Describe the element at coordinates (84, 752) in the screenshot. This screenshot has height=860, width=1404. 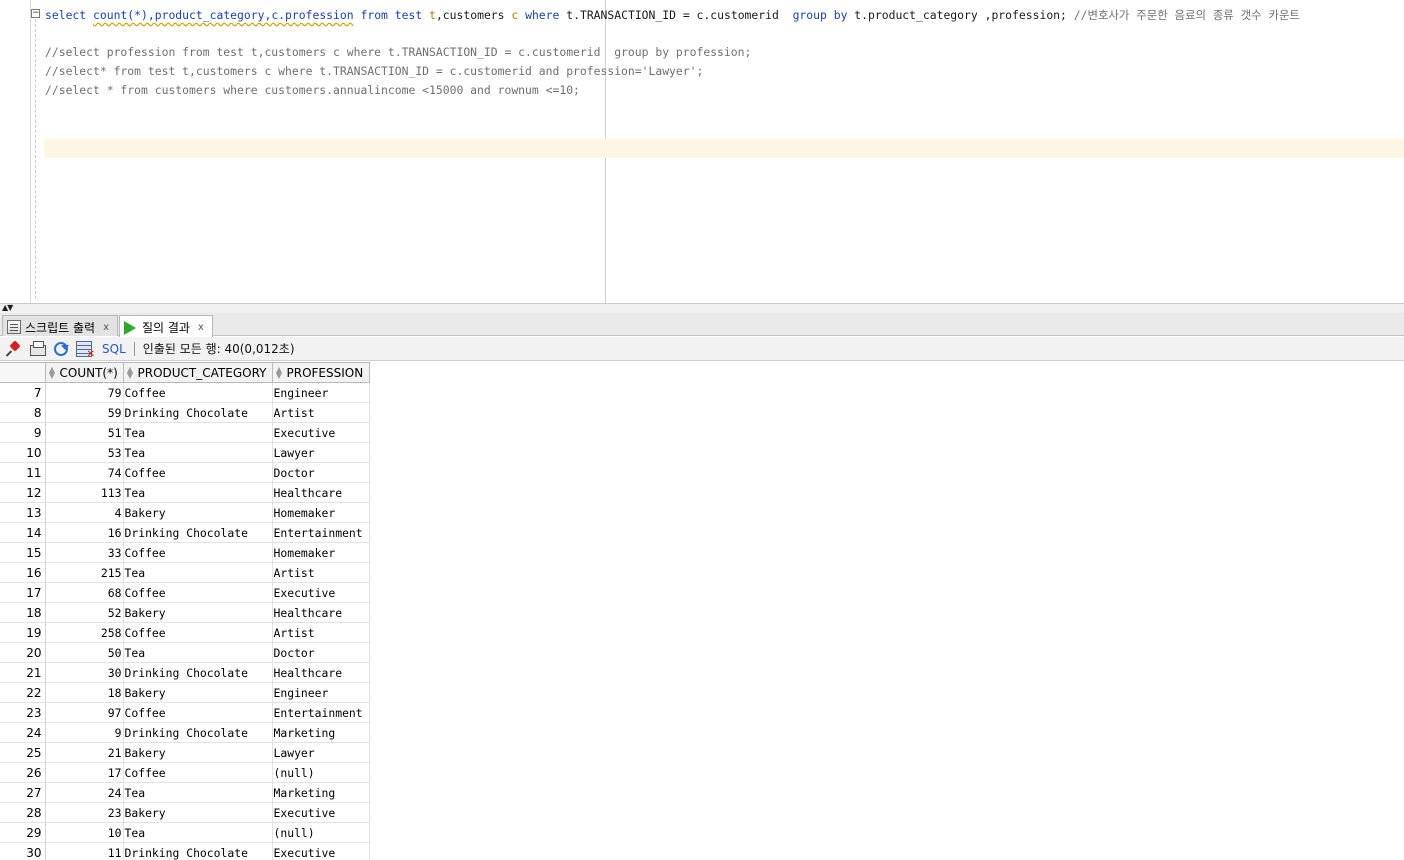
I see `cell-count: 21` at that location.